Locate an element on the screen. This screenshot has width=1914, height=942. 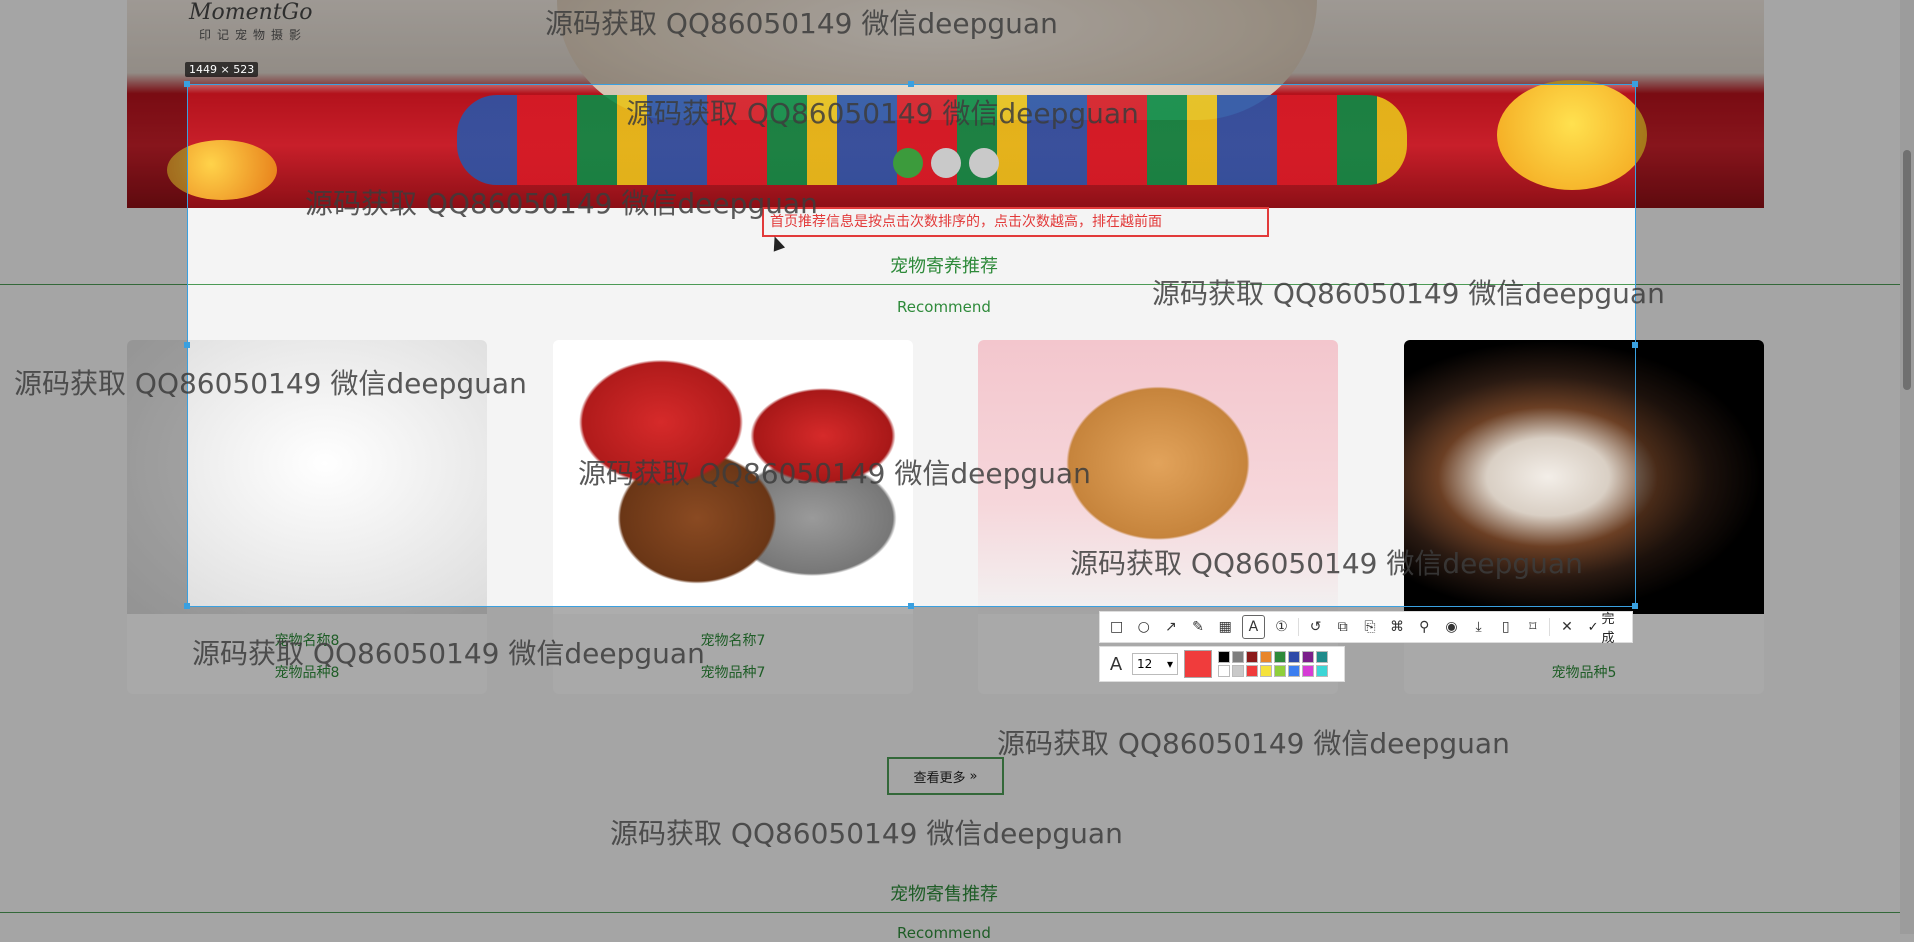
rect-icon: □ is located at coordinates (1116, 627).